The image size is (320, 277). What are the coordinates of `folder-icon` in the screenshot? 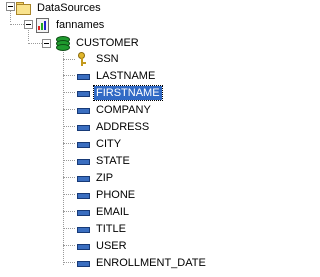 It's located at (23, 8).